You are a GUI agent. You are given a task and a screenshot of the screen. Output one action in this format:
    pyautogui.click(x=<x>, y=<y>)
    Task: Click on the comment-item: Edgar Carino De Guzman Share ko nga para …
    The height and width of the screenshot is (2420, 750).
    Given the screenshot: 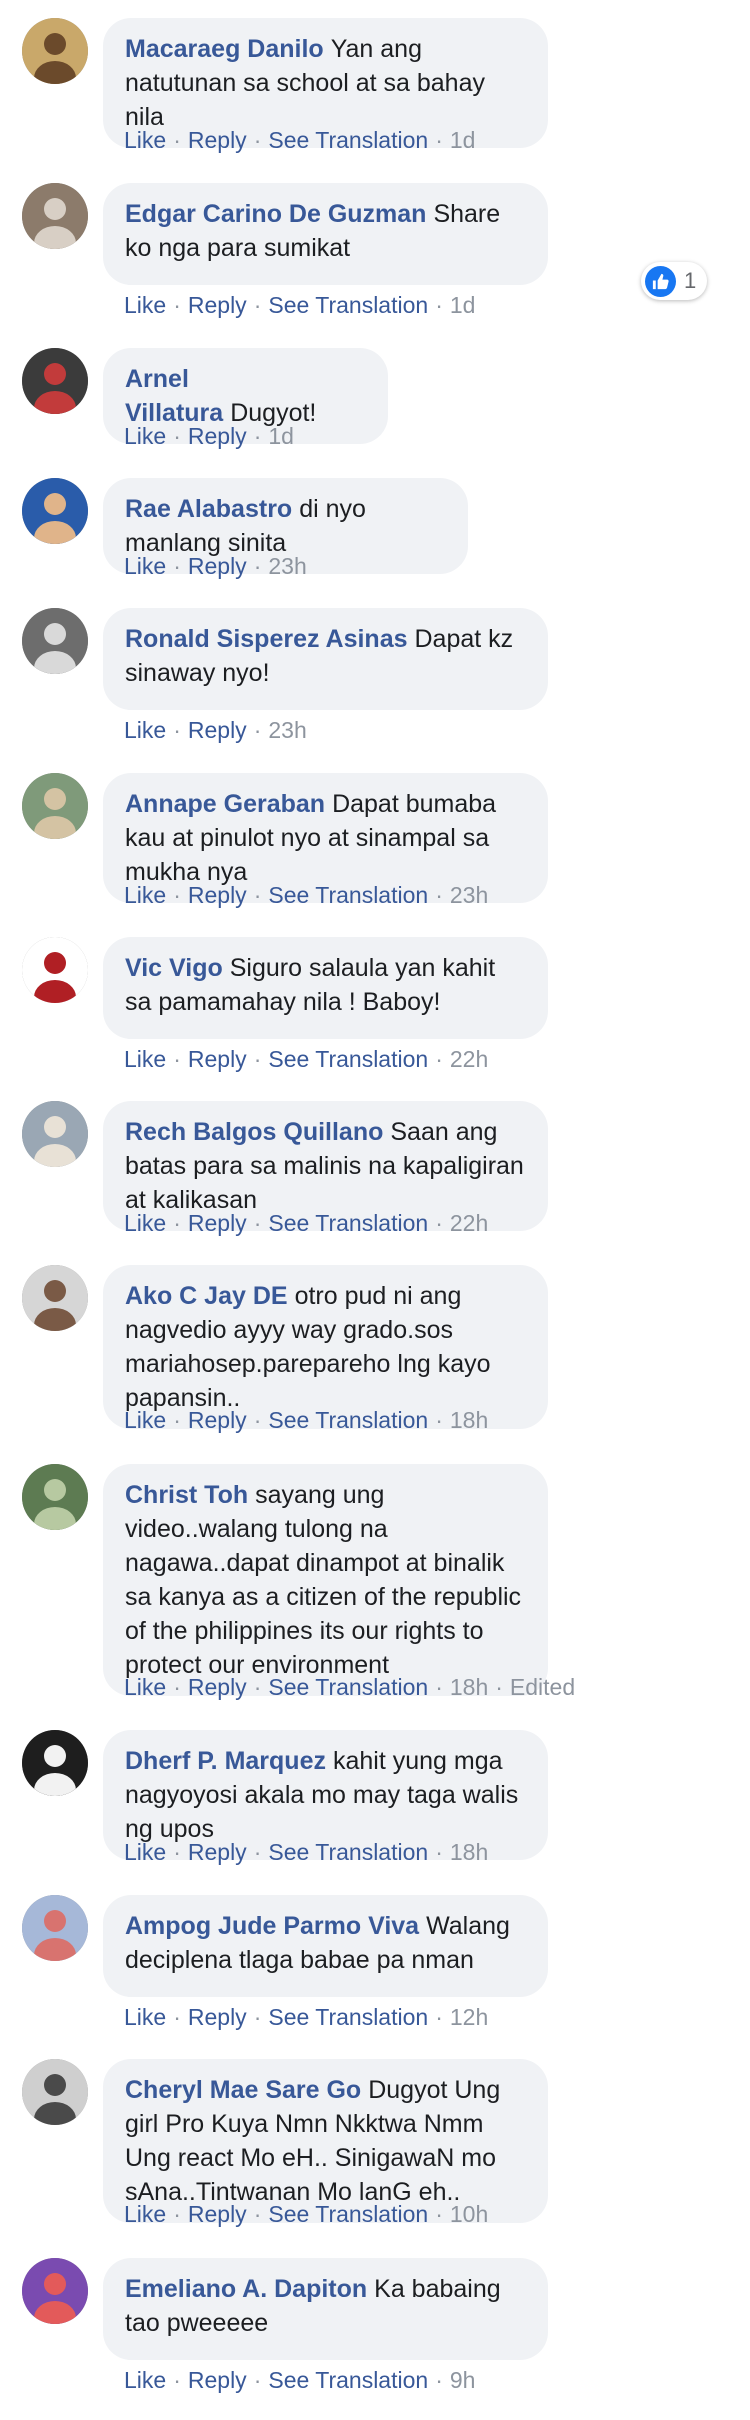 What is the action you would take?
    pyautogui.click(x=375, y=264)
    